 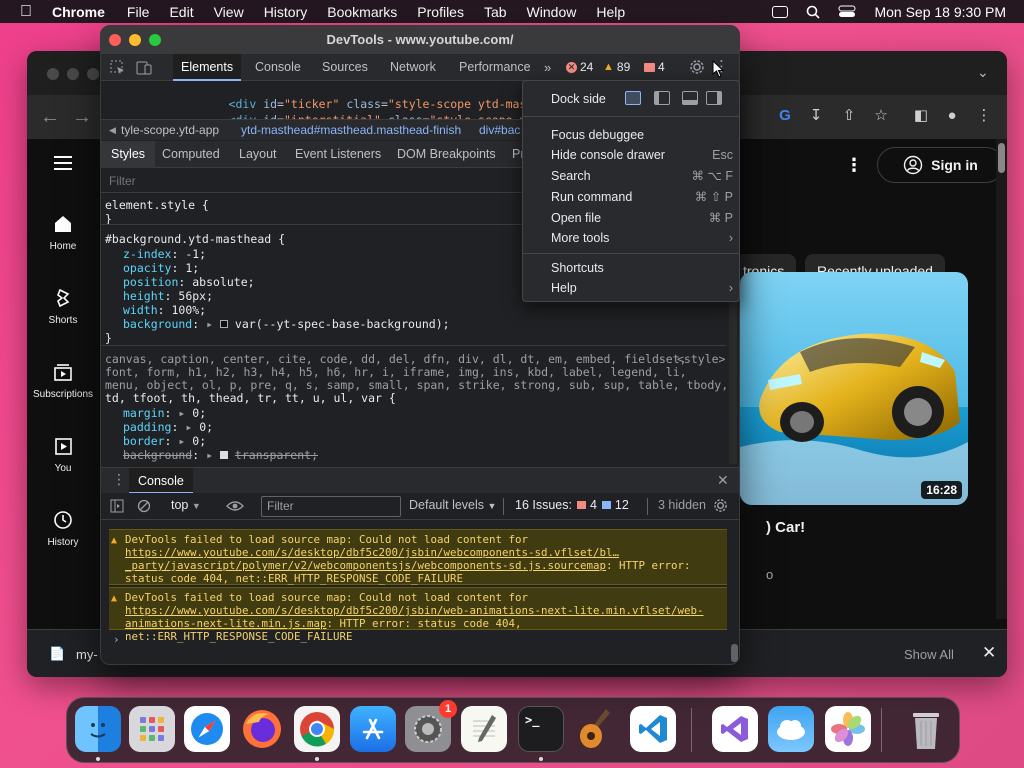 What do you see at coordinates (735, 729) in the screenshot?
I see `dock-app-visual-studio` at bounding box center [735, 729].